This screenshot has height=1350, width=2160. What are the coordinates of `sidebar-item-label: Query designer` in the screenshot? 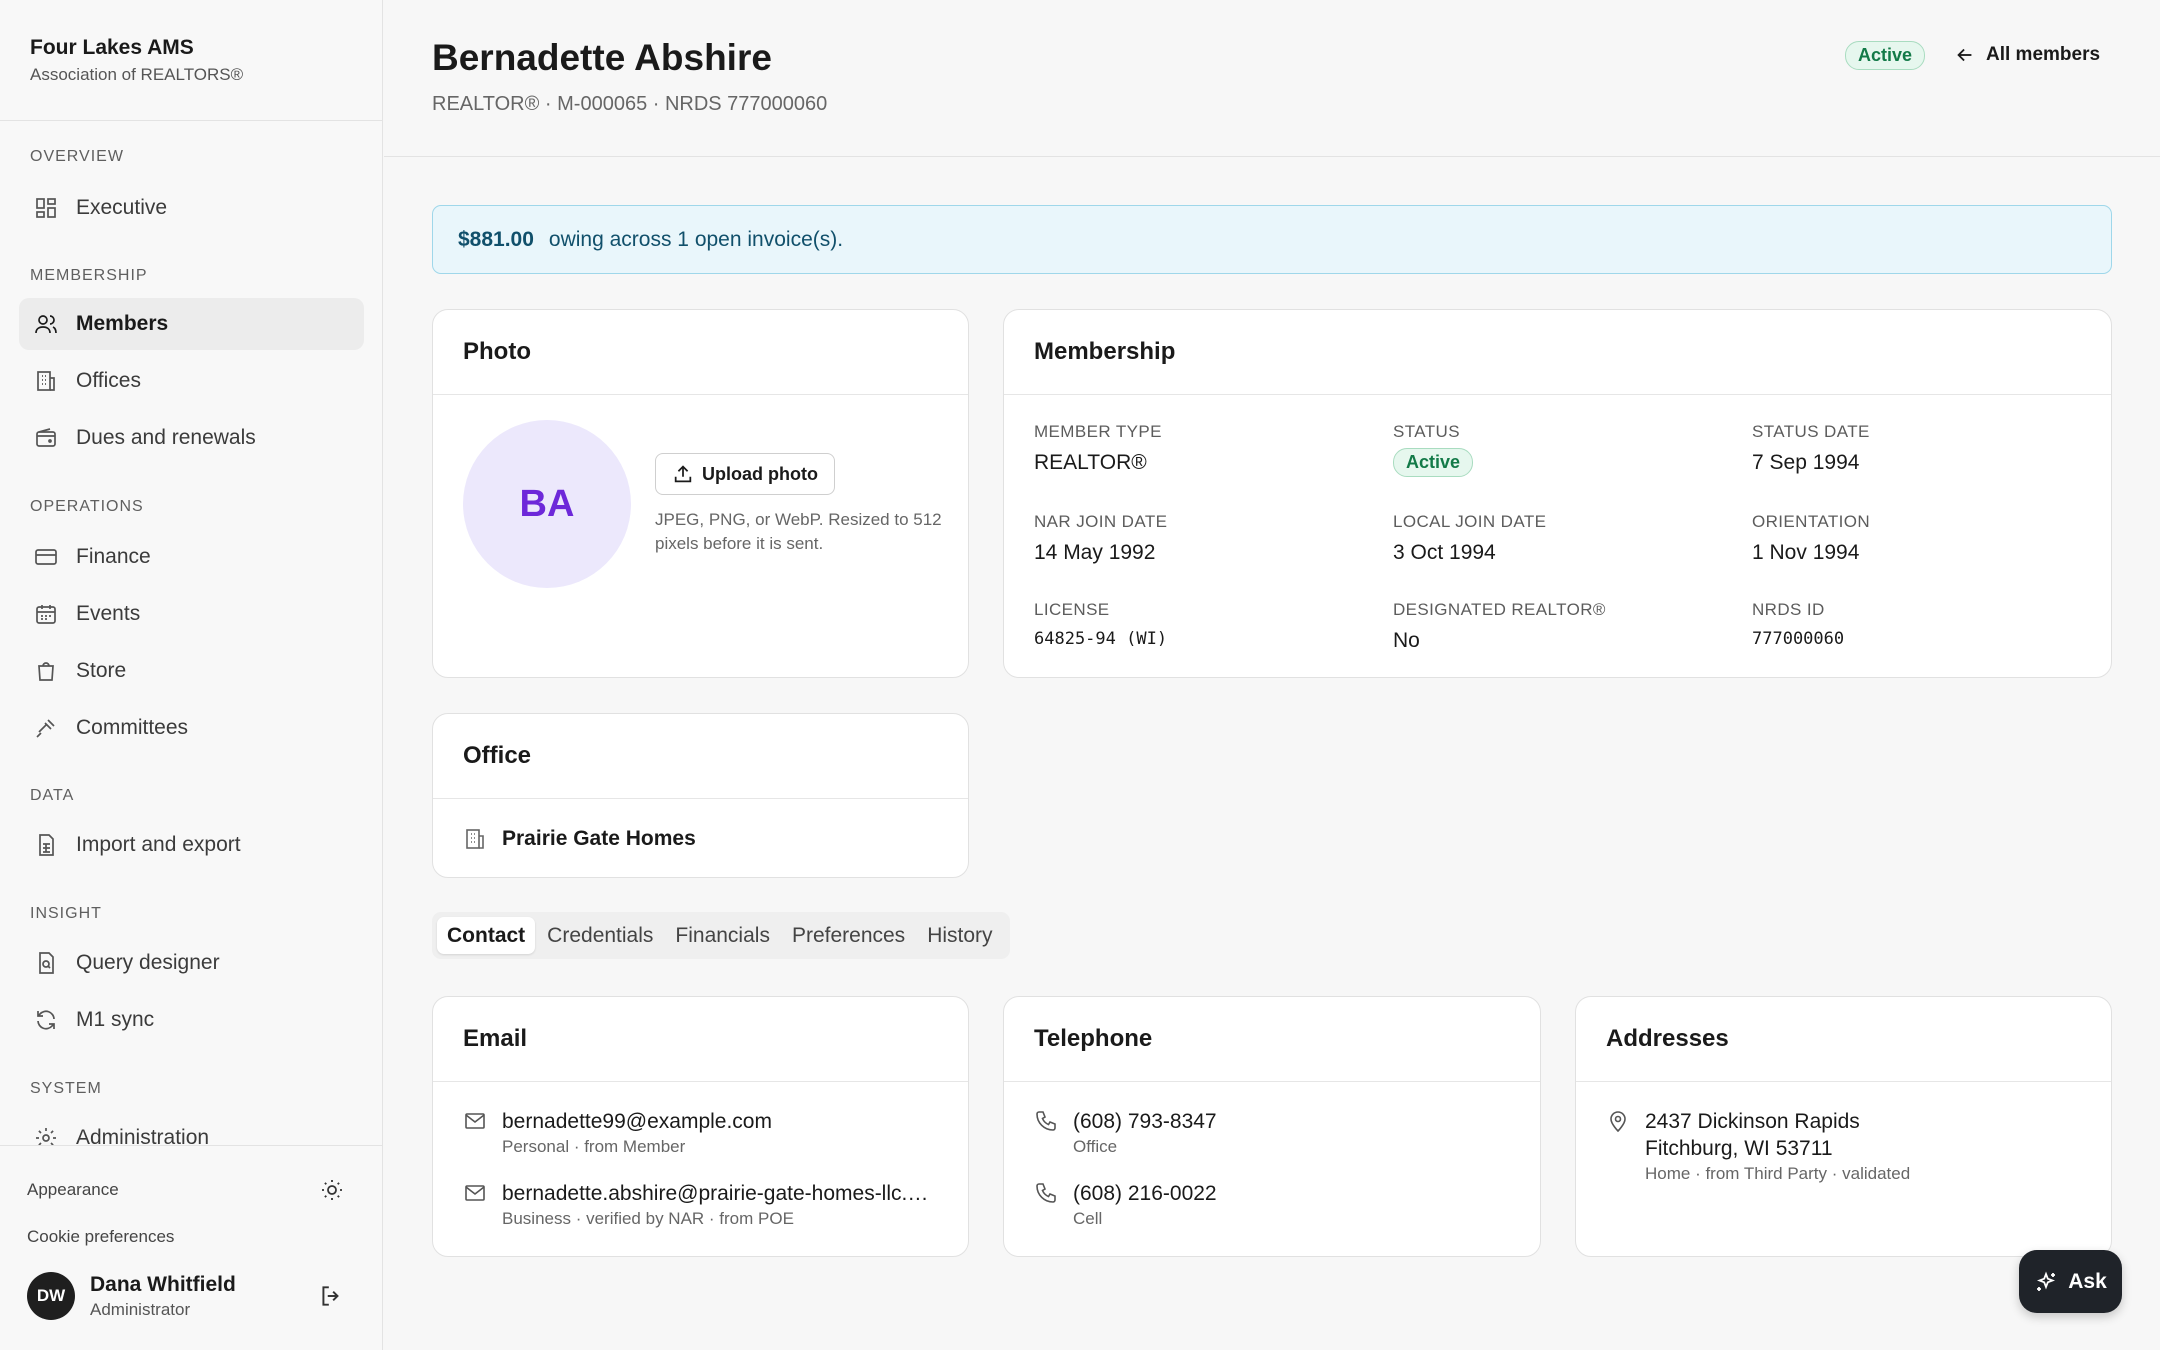 It's located at (148, 962).